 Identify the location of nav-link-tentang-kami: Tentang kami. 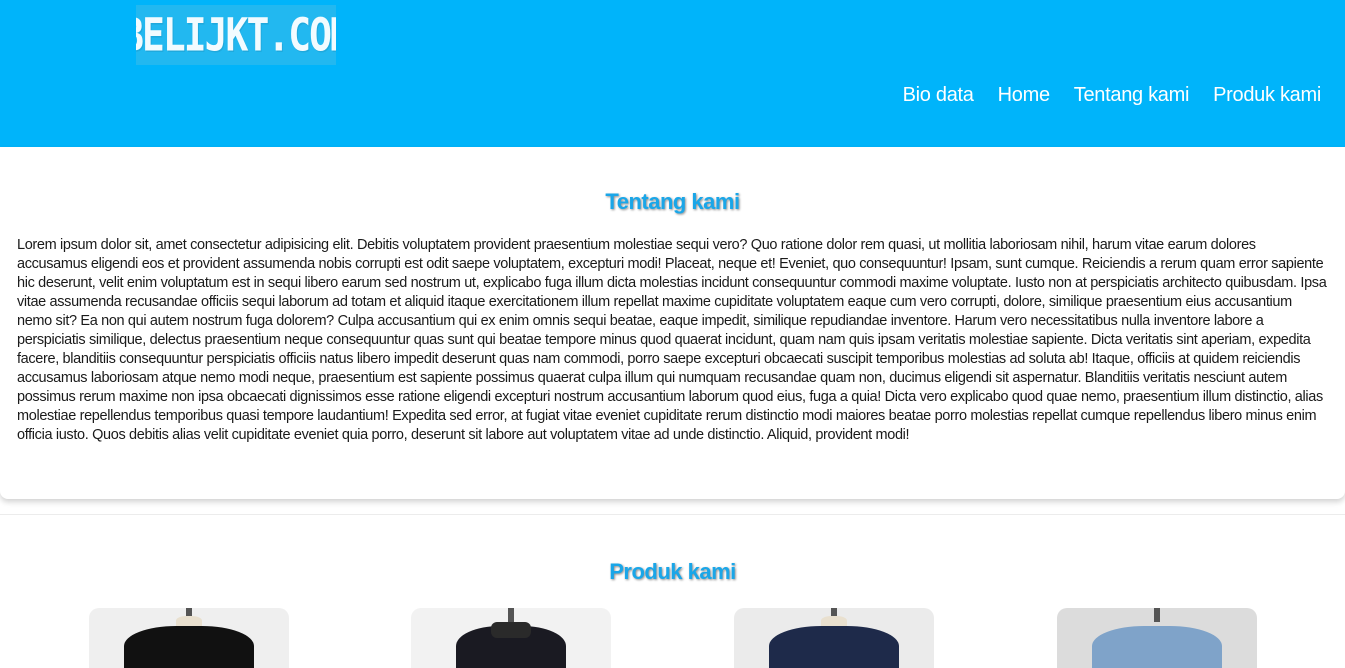
(1132, 95).